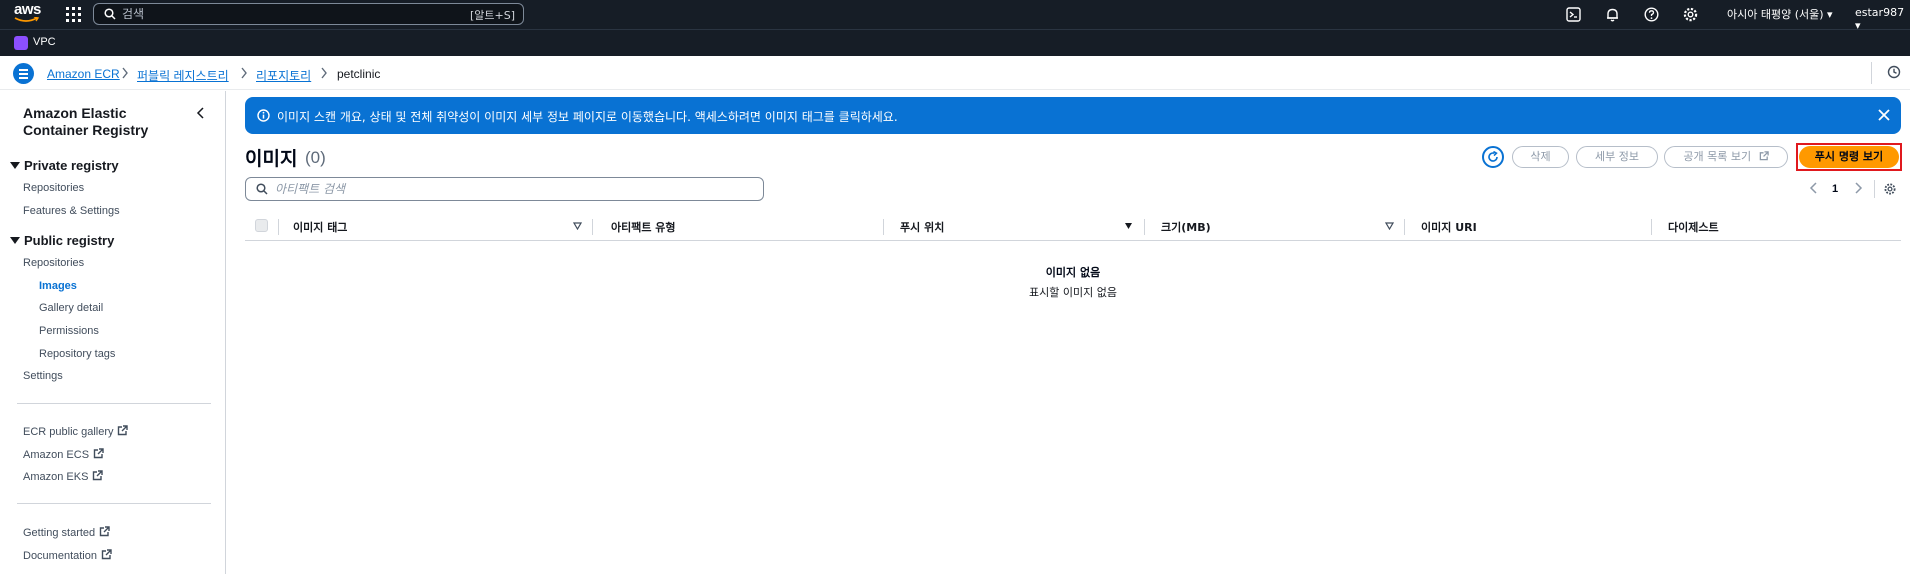 The image size is (1910, 574). I want to click on vpc-service-icon, so click(21, 43).